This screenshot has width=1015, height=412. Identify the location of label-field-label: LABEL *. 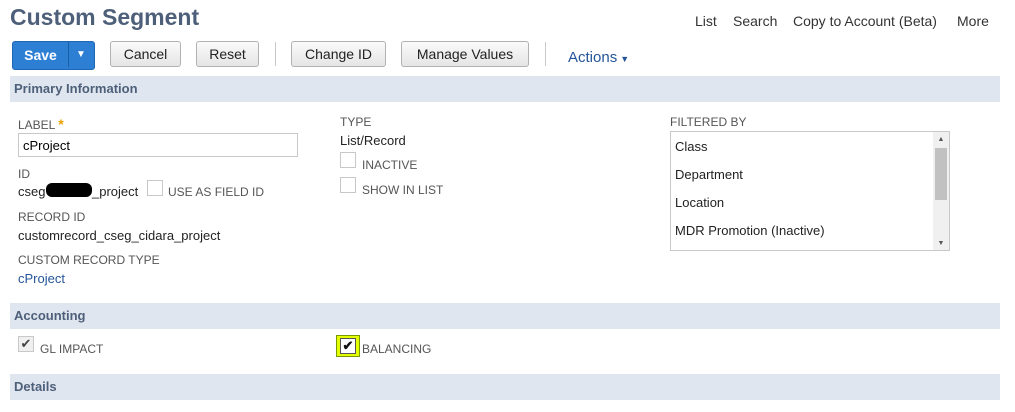
(41, 124).